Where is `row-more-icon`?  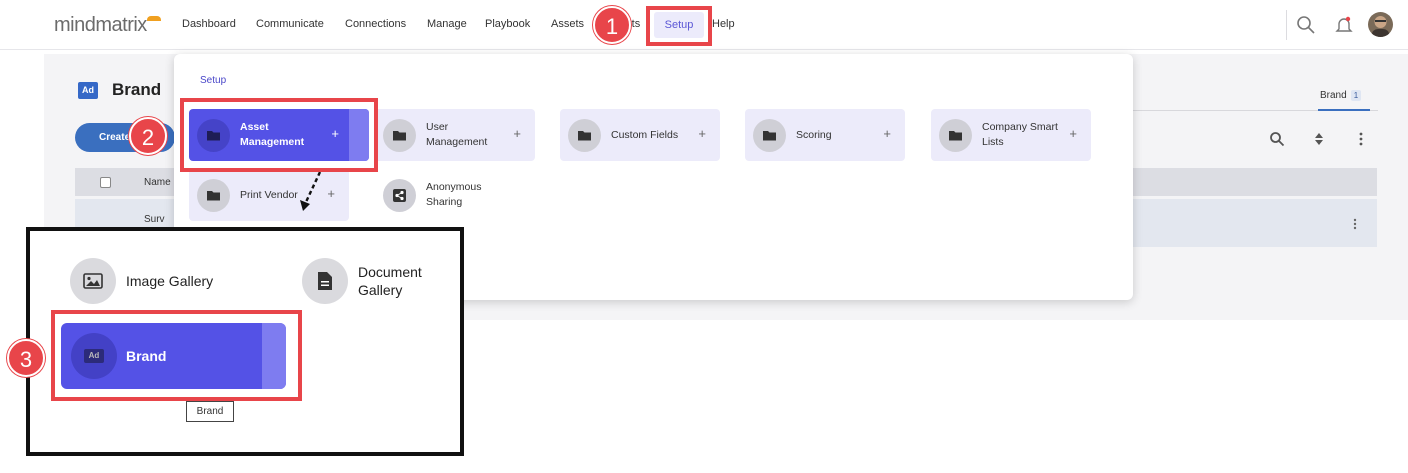 row-more-icon is located at coordinates (1355, 224).